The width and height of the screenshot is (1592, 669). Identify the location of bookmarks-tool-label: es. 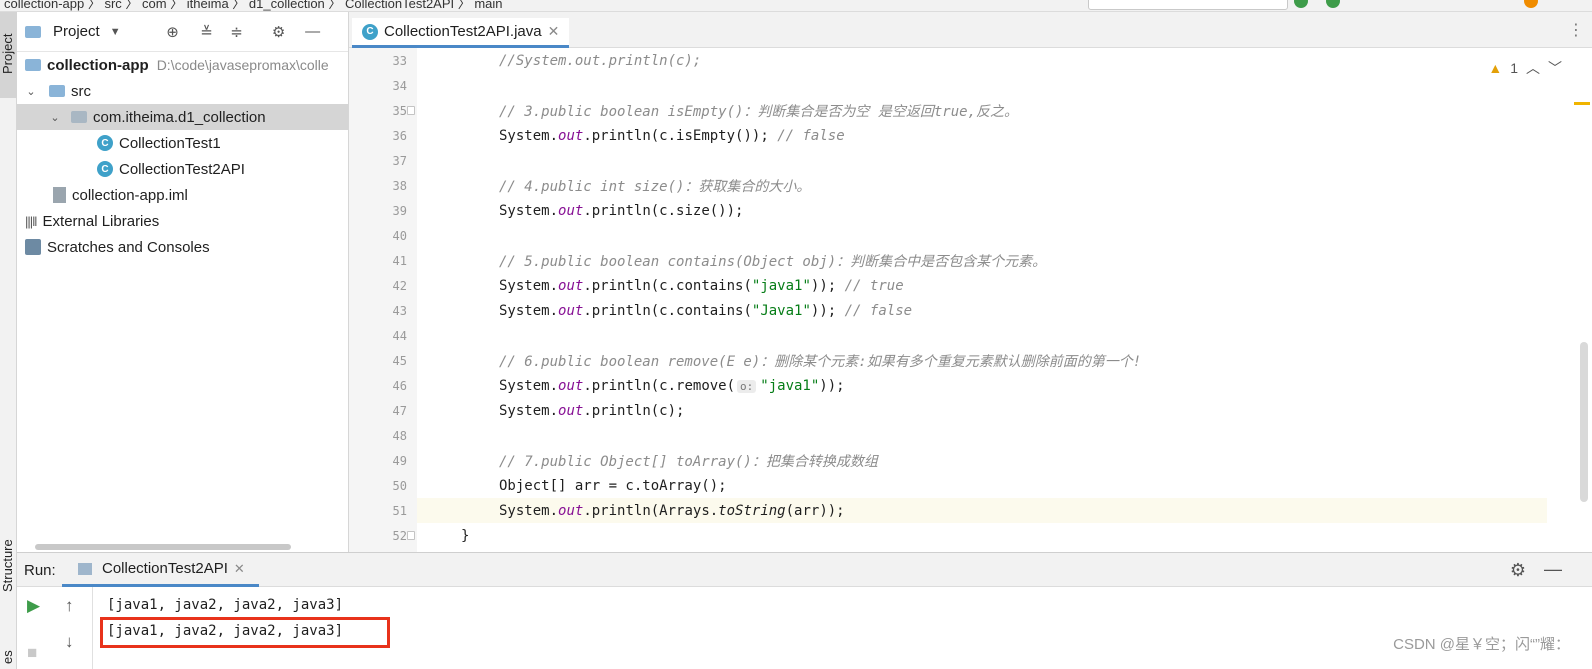
(7, 657).